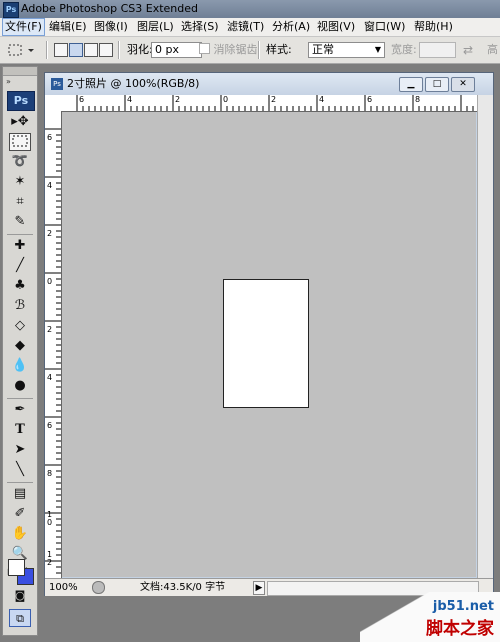 The image size is (500, 642). Describe the element at coordinates (20, 286) in the screenshot. I see `clone-stamp-tool-icon: ♣` at that location.